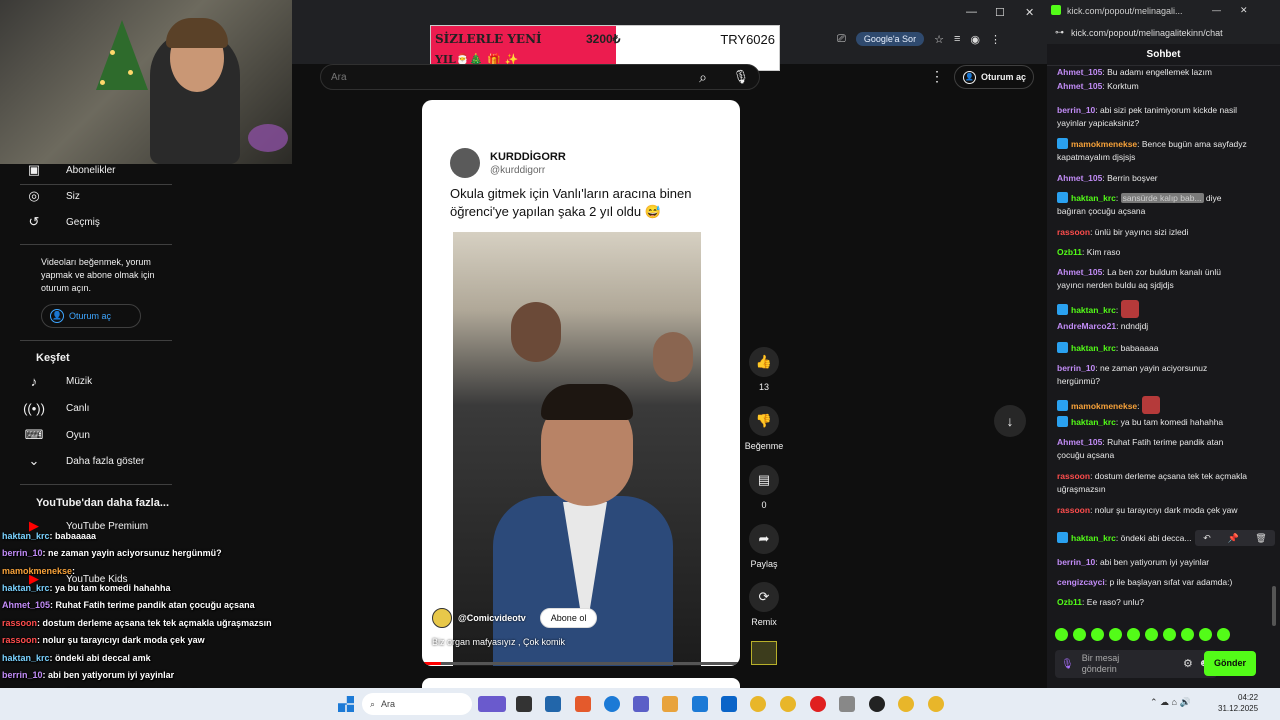  Describe the element at coordinates (1152, 86) in the screenshot. I see `chat-message: Ahmet_105: Korktum` at that location.